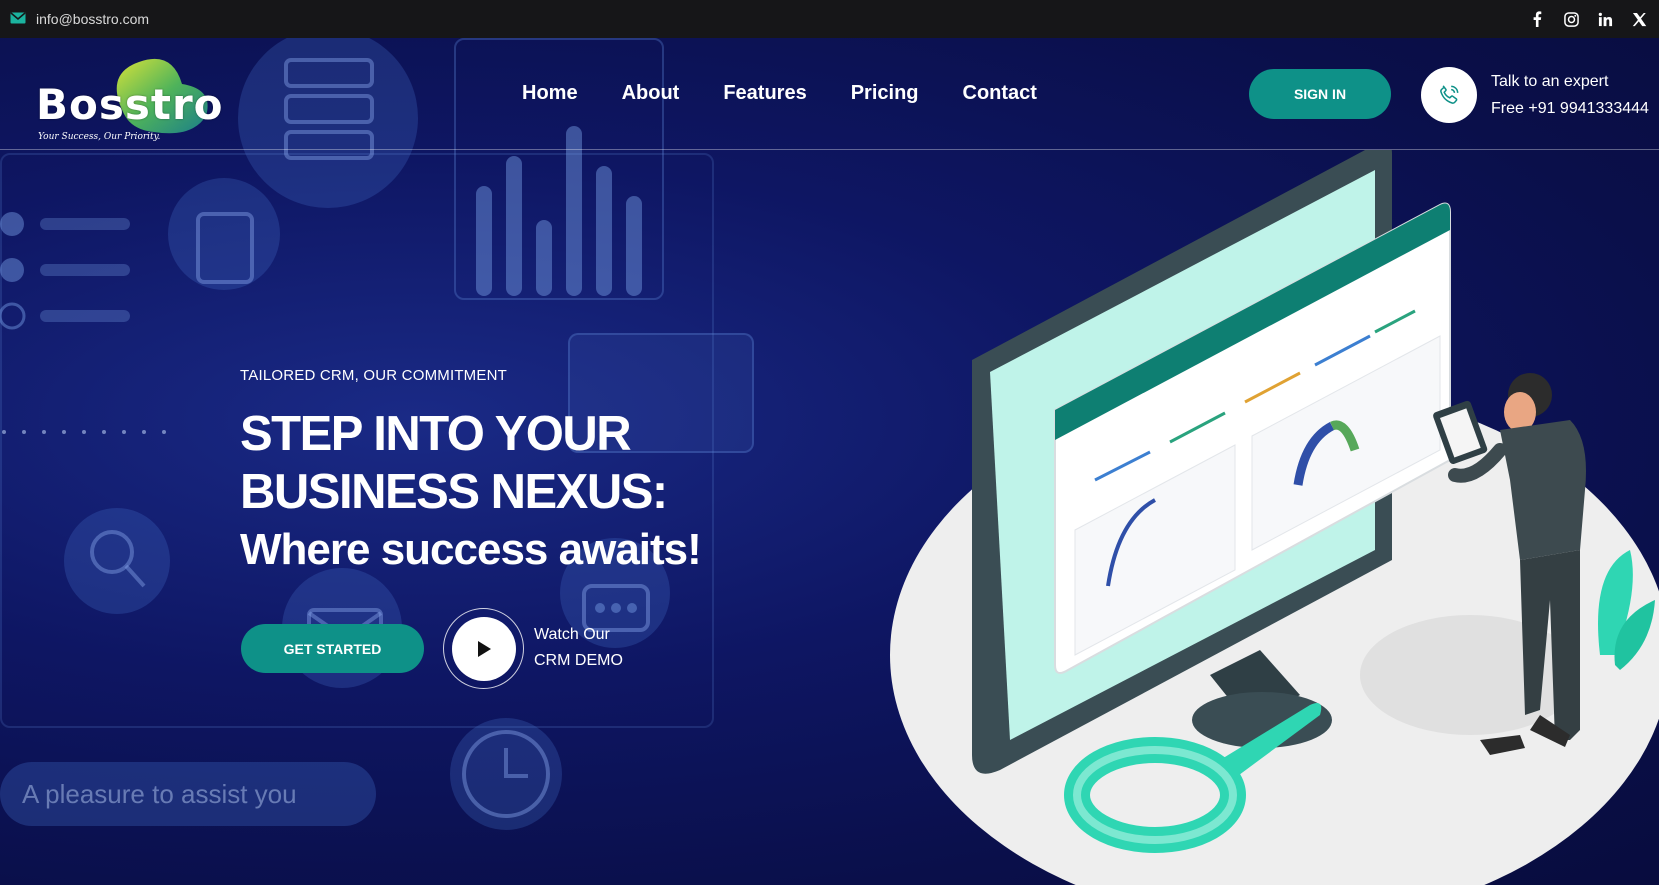  What do you see at coordinates (159, 793) in the screenshot?
I see `assist-bubble-text: A pleasure to assist you` at bounding box center [159, 793].